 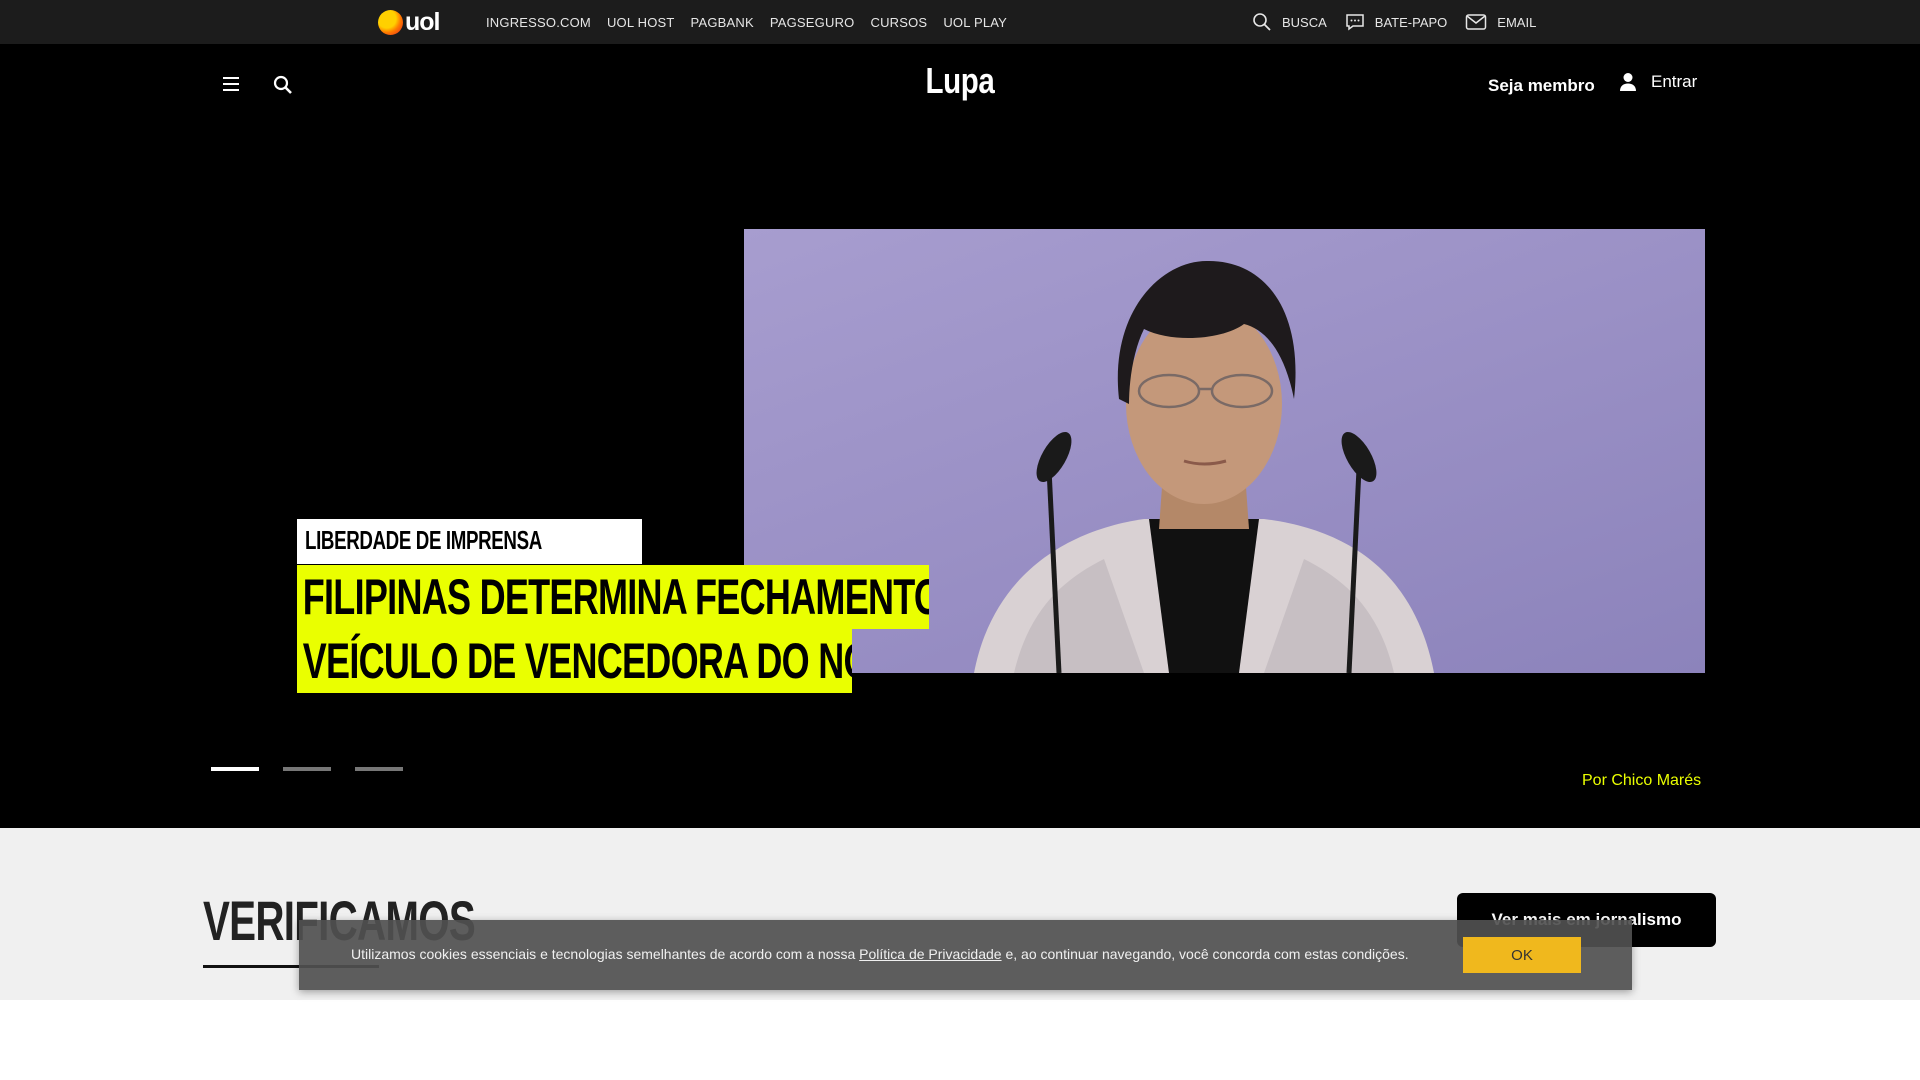 What do you see at coordinates (898, 22) in the screenshot?
I see `uol-link-cursos: CURSOS` at bounding box center [898, 22].